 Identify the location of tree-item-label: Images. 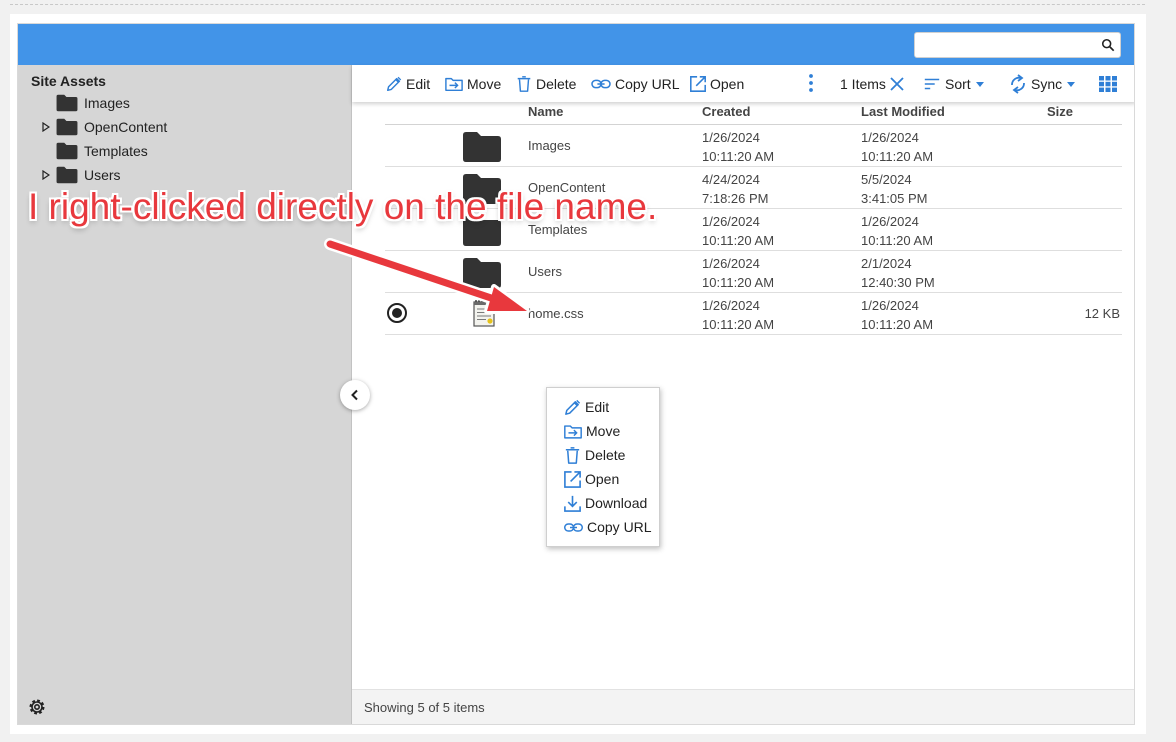
(107, 103).